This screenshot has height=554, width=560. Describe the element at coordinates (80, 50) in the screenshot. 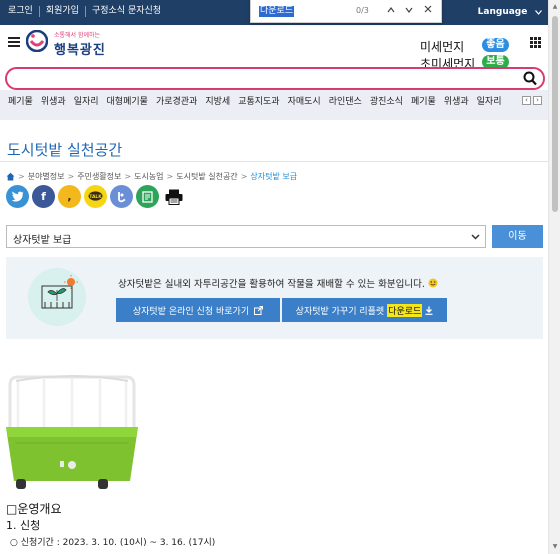

I see `logo-name: 행복광진` at that location.